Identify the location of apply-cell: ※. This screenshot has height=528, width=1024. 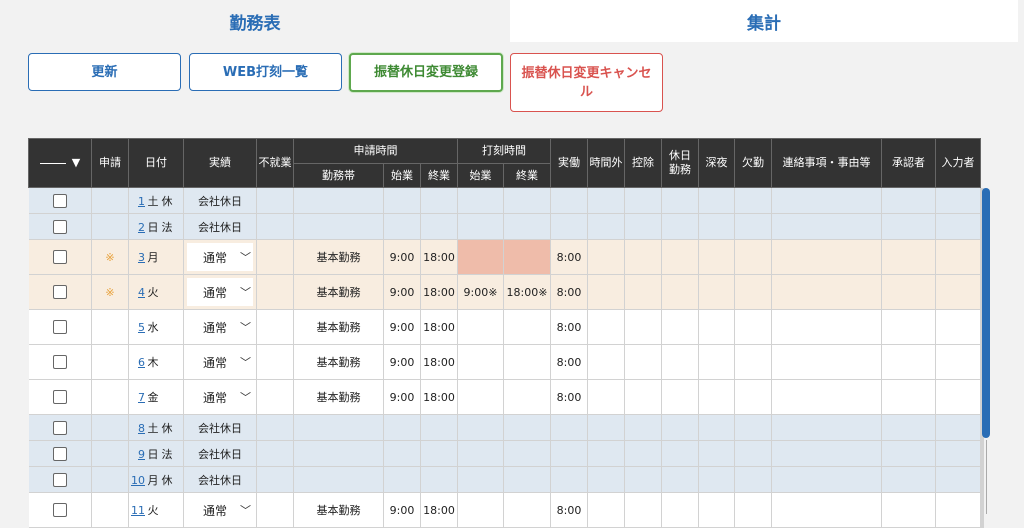
(110, 292).